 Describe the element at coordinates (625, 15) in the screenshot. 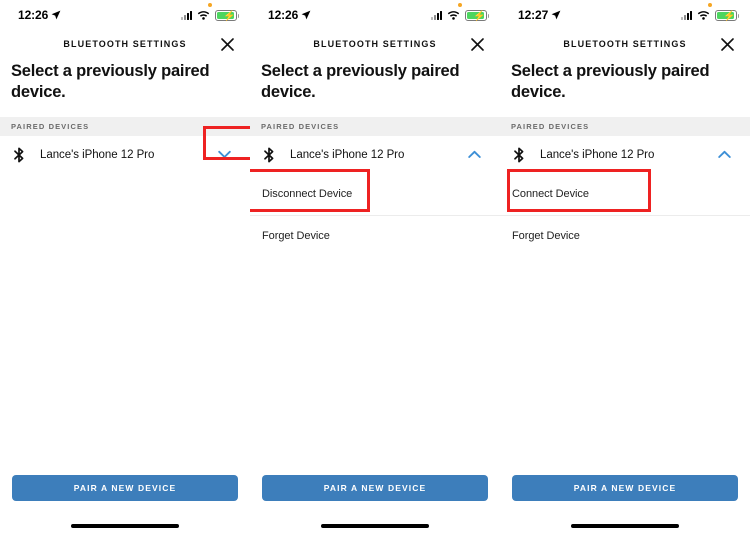

I see `status-bar: 12:27 ⚡` at that location.